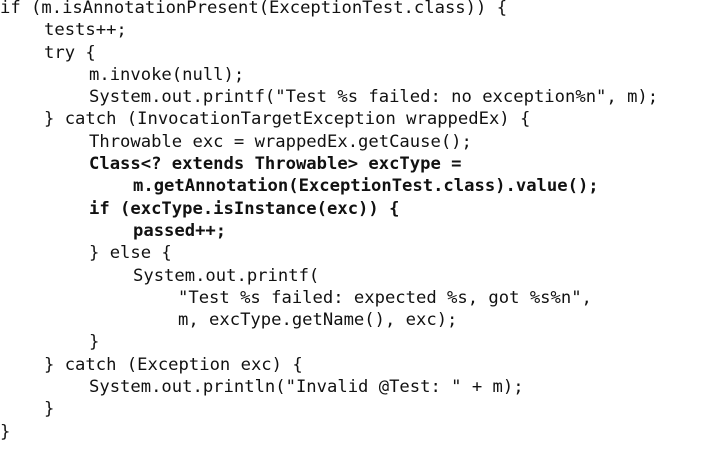 The image size is (705, 454). What do you see at coordinates (180, 230) in the screenshot?
I see `code-line-11: passed++;` at bounding box center [180, 230].